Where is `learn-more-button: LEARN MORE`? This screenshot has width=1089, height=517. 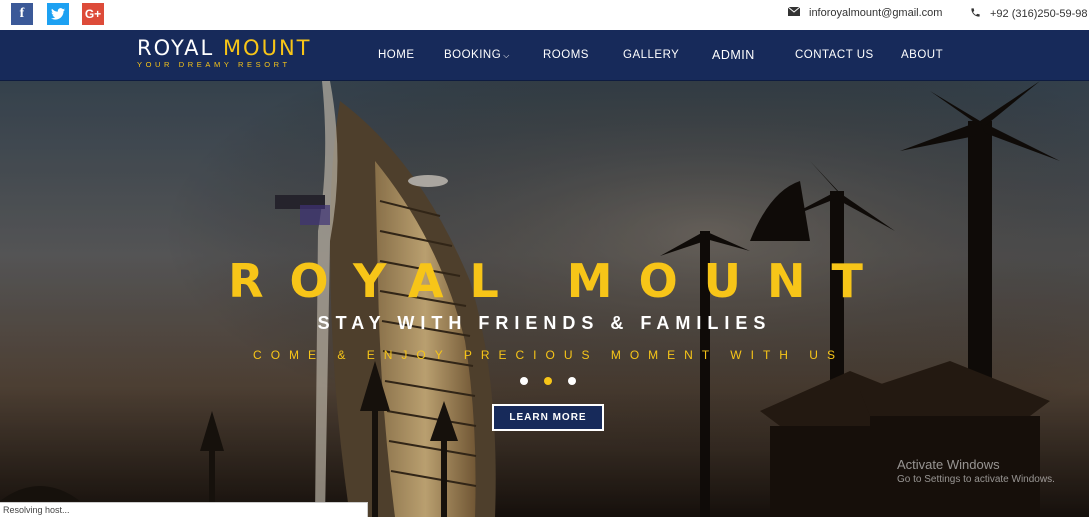
learn-more-button: LEARN MORE is located at coordinates (548, 417).